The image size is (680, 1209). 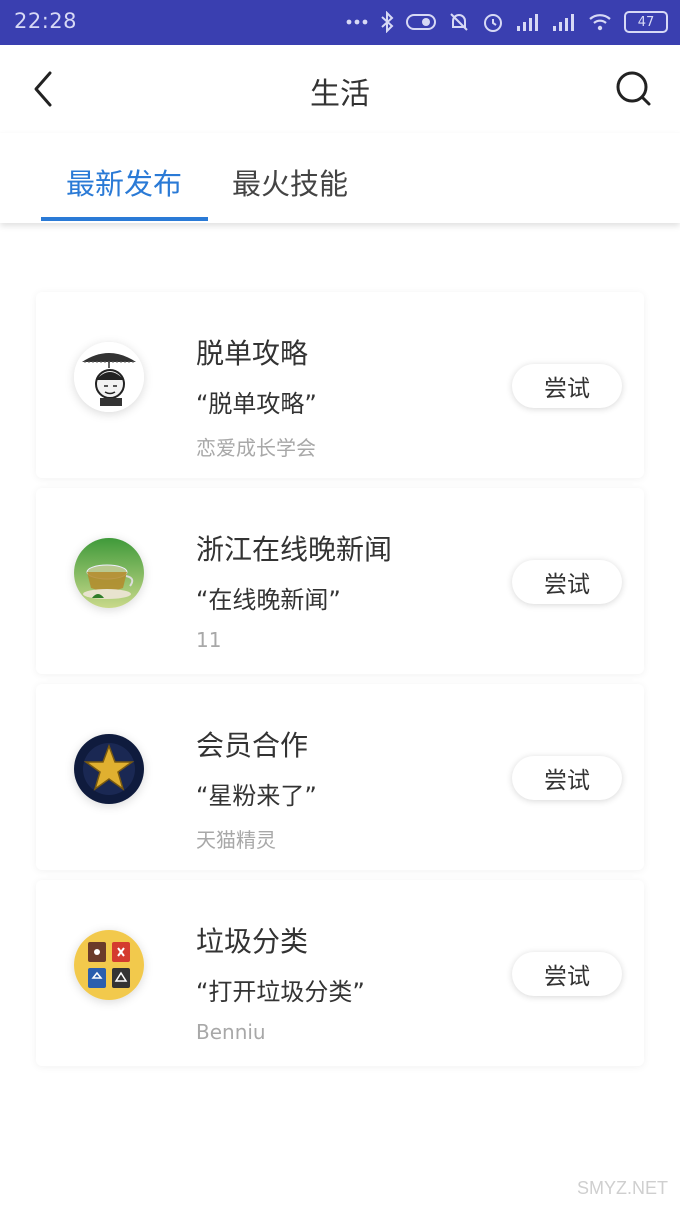 I want to click on list-item: 会员合作 “星粉来了” 天猫精灵 尝试, so click(x=340, y=777).